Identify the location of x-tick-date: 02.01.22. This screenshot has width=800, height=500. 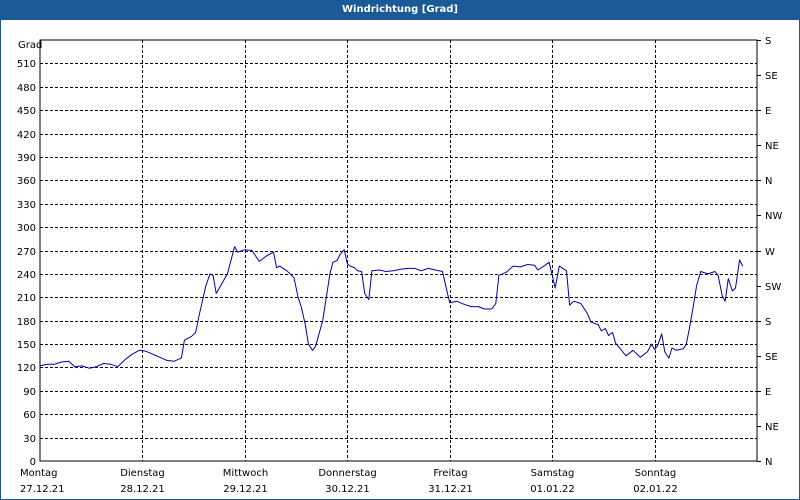
(655, 489).